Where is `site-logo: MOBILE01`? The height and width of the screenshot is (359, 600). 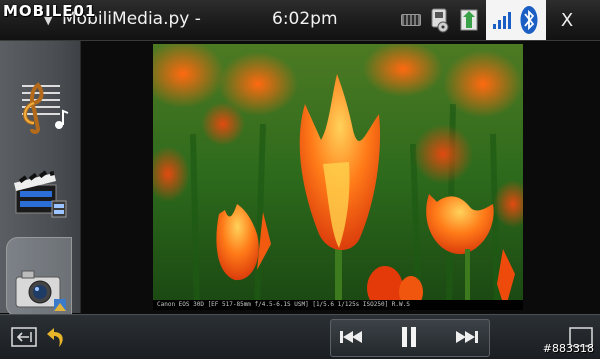
site-logo: MOBILE01 is located at coordinates (50, 11).